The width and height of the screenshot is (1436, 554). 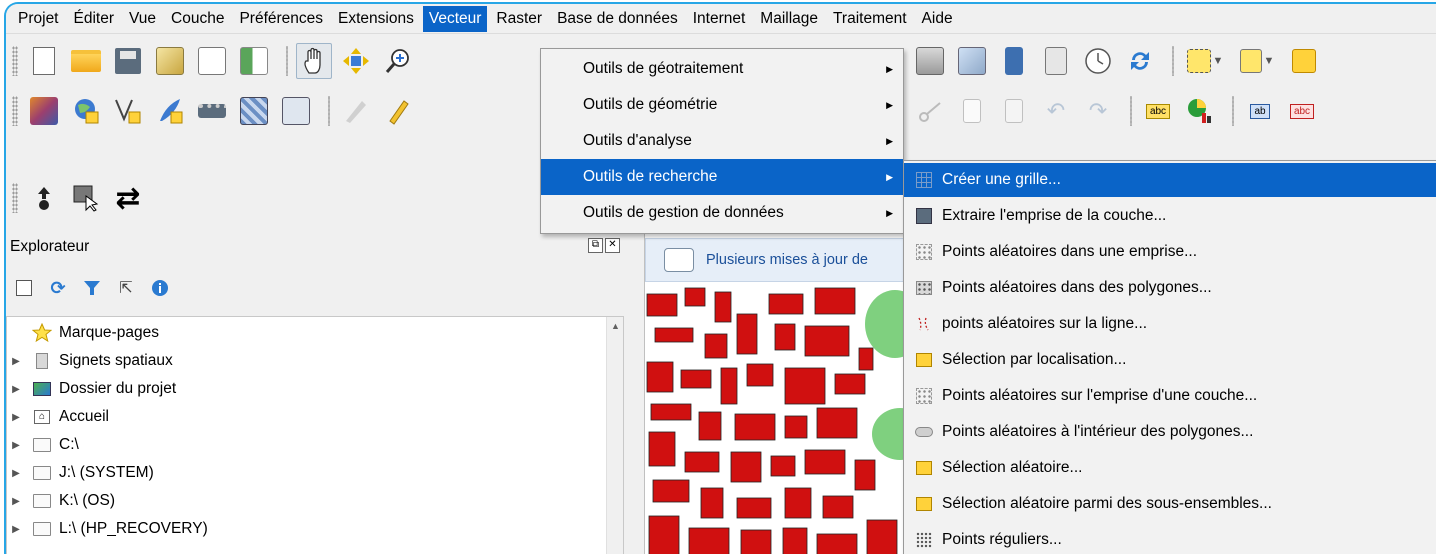 I want to click on new-geopackage-button, so click(x=128, y=111).